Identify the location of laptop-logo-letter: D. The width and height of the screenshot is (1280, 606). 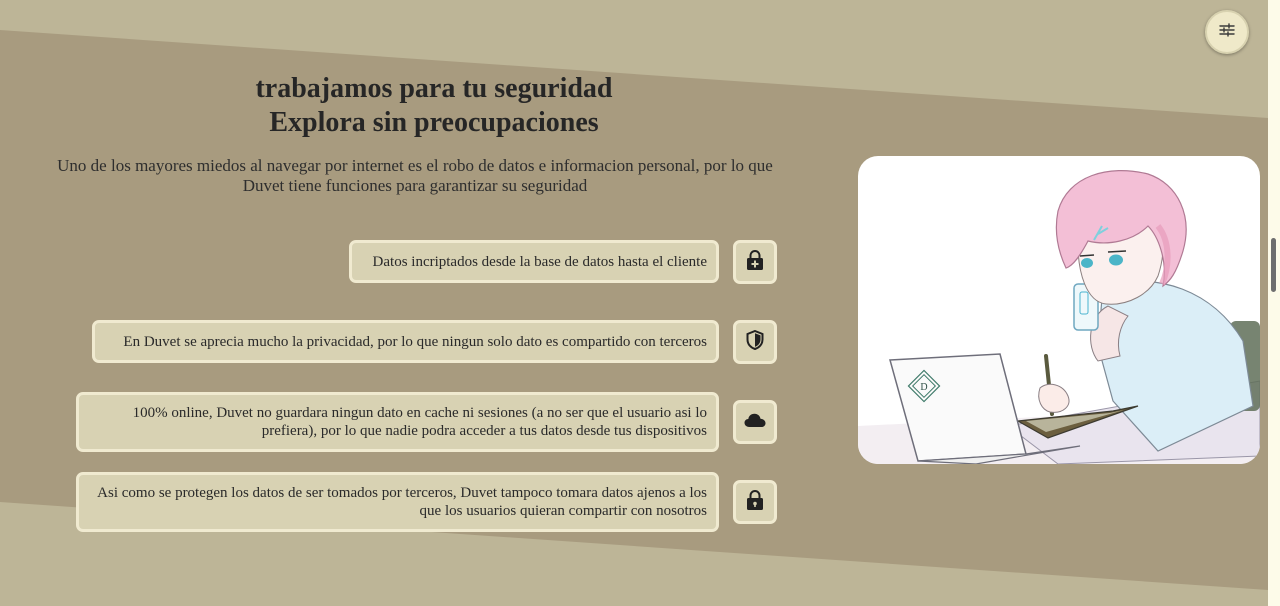
(923, 387).